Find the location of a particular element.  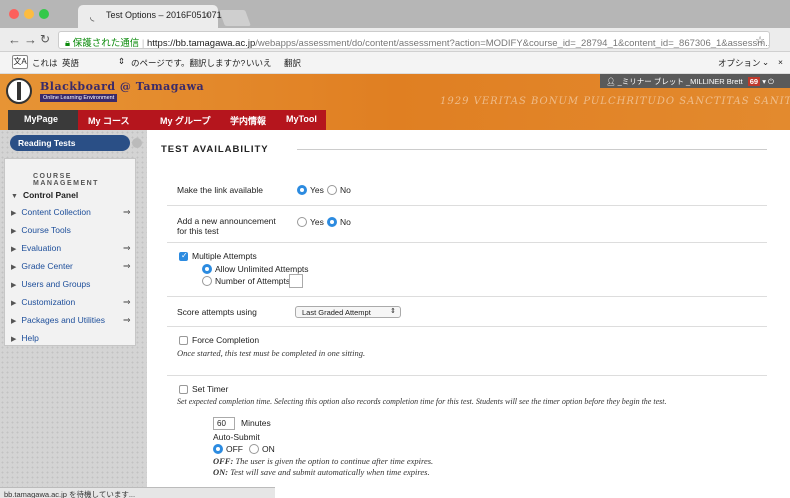

tab-mypage: MyPage is located at coordinates (43, 120).